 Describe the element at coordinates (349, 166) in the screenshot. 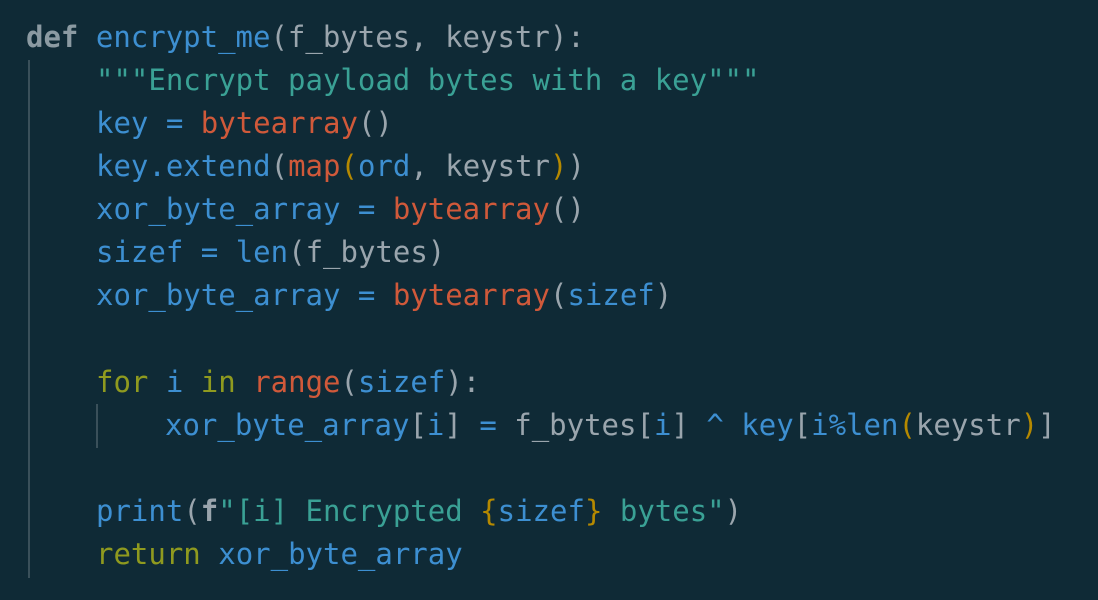

I see `paren-open-inner: (` at that location.